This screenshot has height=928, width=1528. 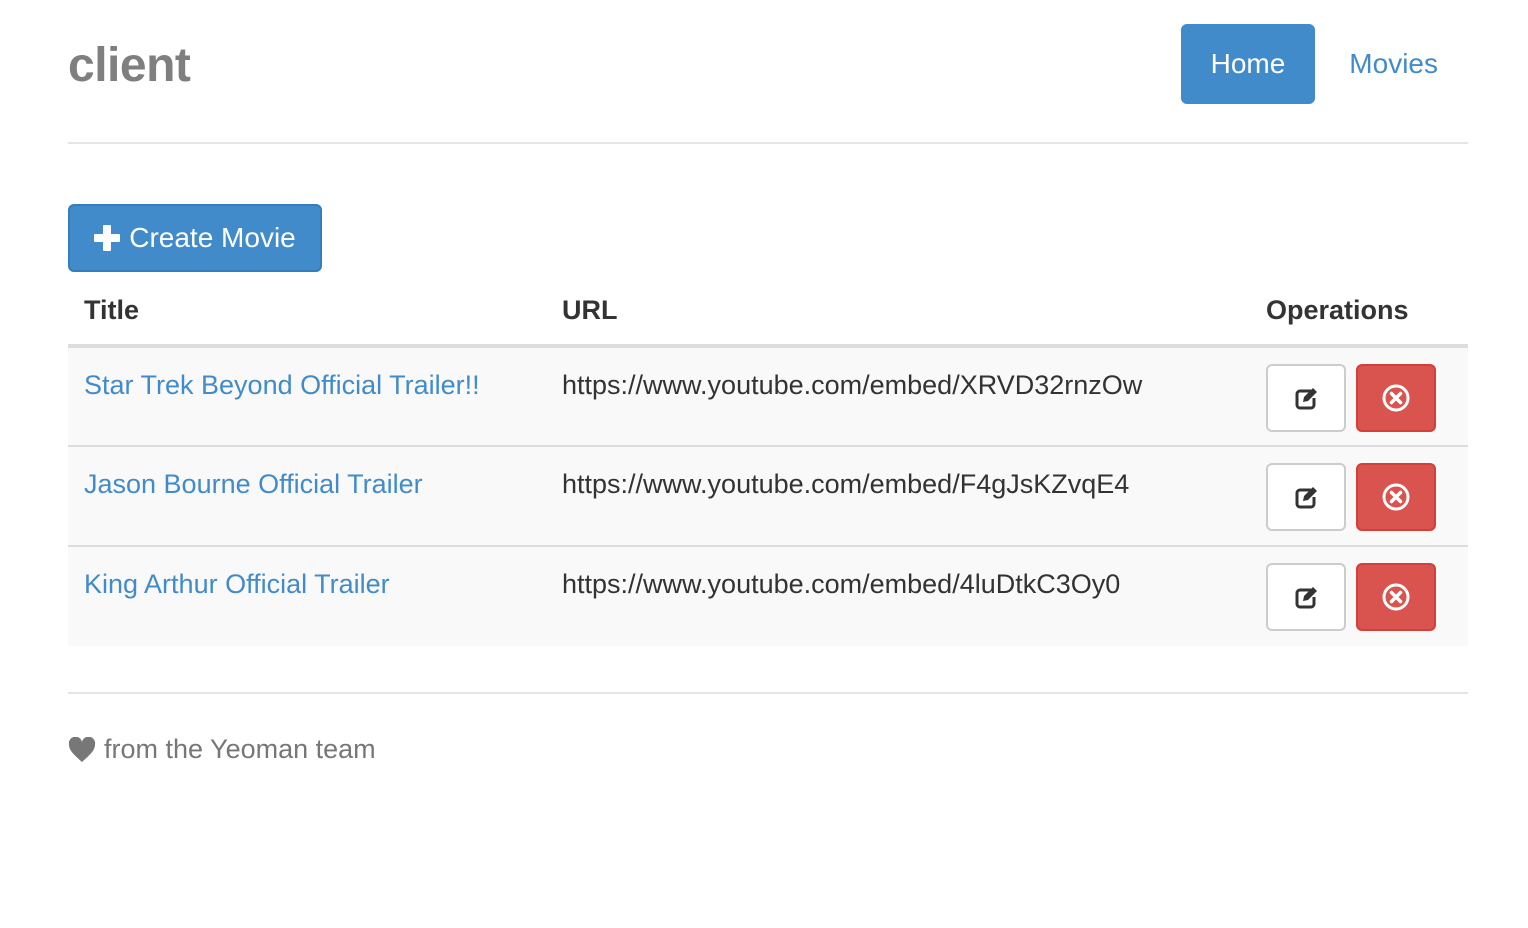 What do you see at coordinates (240, 749) in the screenshot?
I see `footer-text: from the Yeoman team` at bounding box center [240, 749].